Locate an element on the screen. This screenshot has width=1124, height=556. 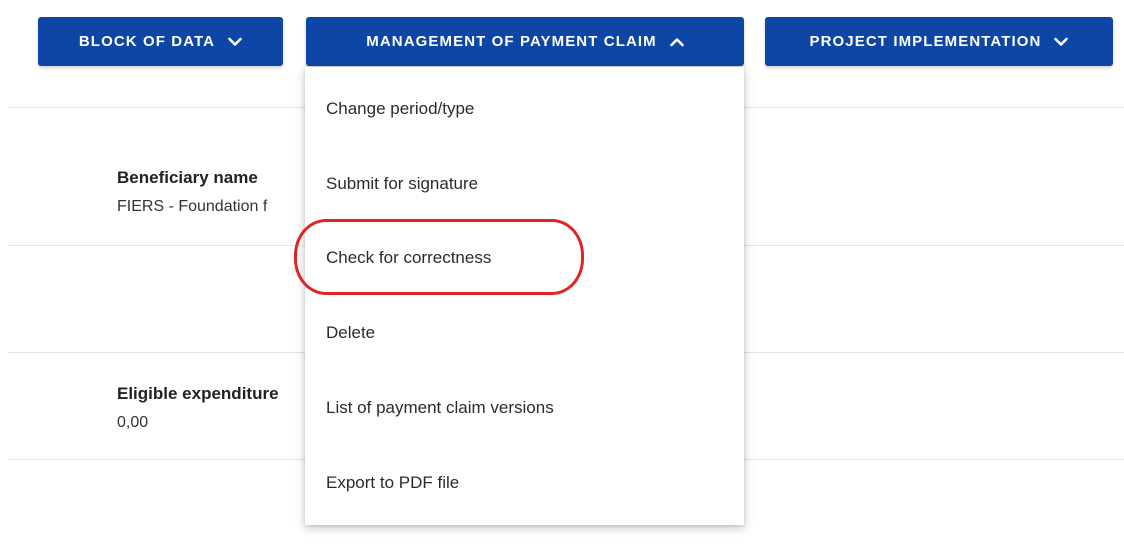
block-of-data-button: BLOCK OF DATA is located at coordinates (160, 41).